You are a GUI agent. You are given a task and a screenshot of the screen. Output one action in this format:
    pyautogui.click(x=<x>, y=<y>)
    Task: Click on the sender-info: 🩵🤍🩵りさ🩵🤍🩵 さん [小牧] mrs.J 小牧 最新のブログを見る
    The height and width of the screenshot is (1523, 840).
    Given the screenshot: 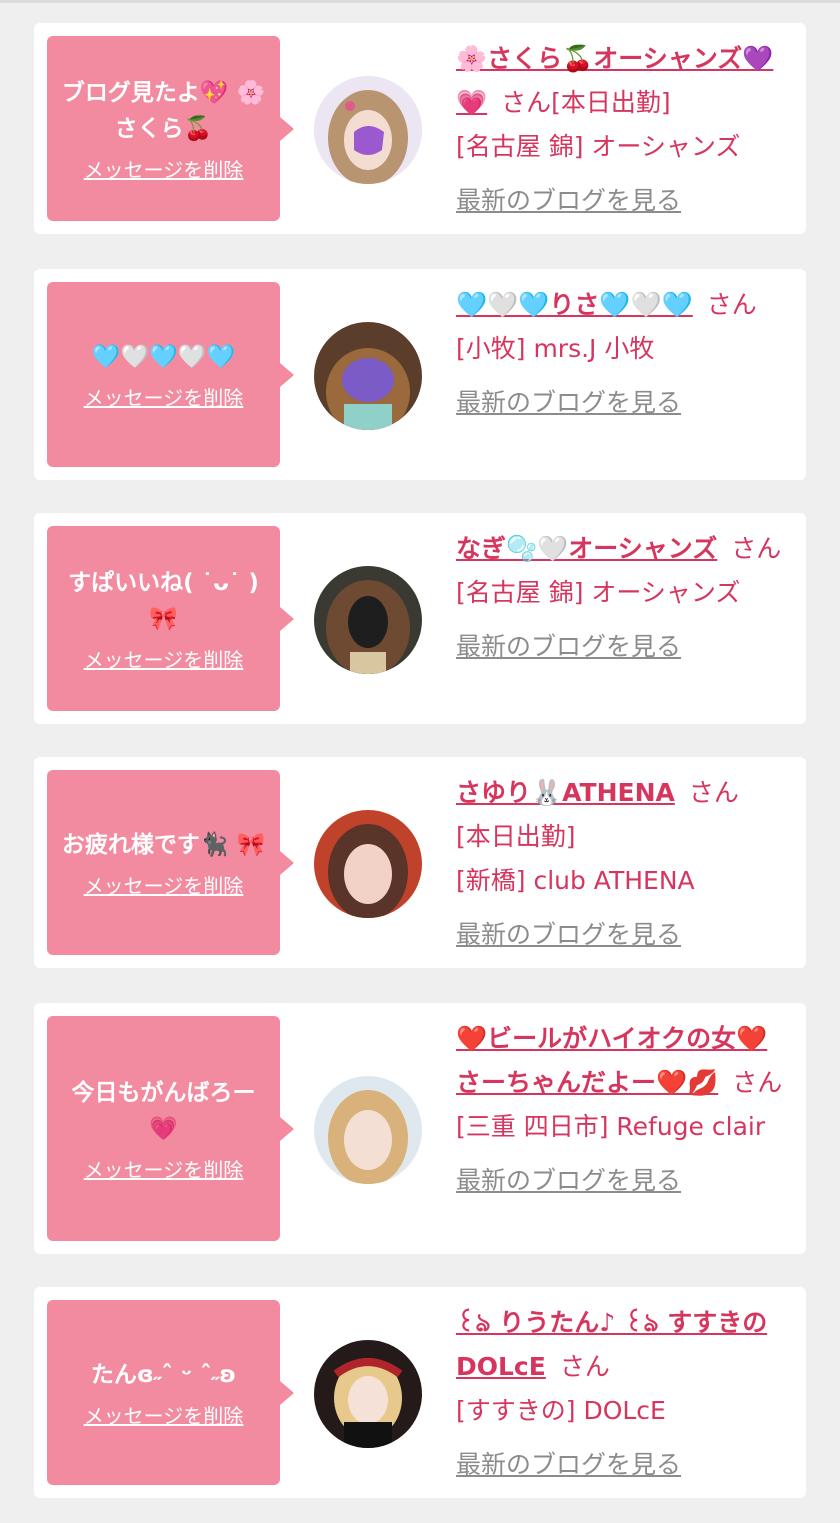 What is the action you would take?
    pyautogui.click(x=621, y=354)
    